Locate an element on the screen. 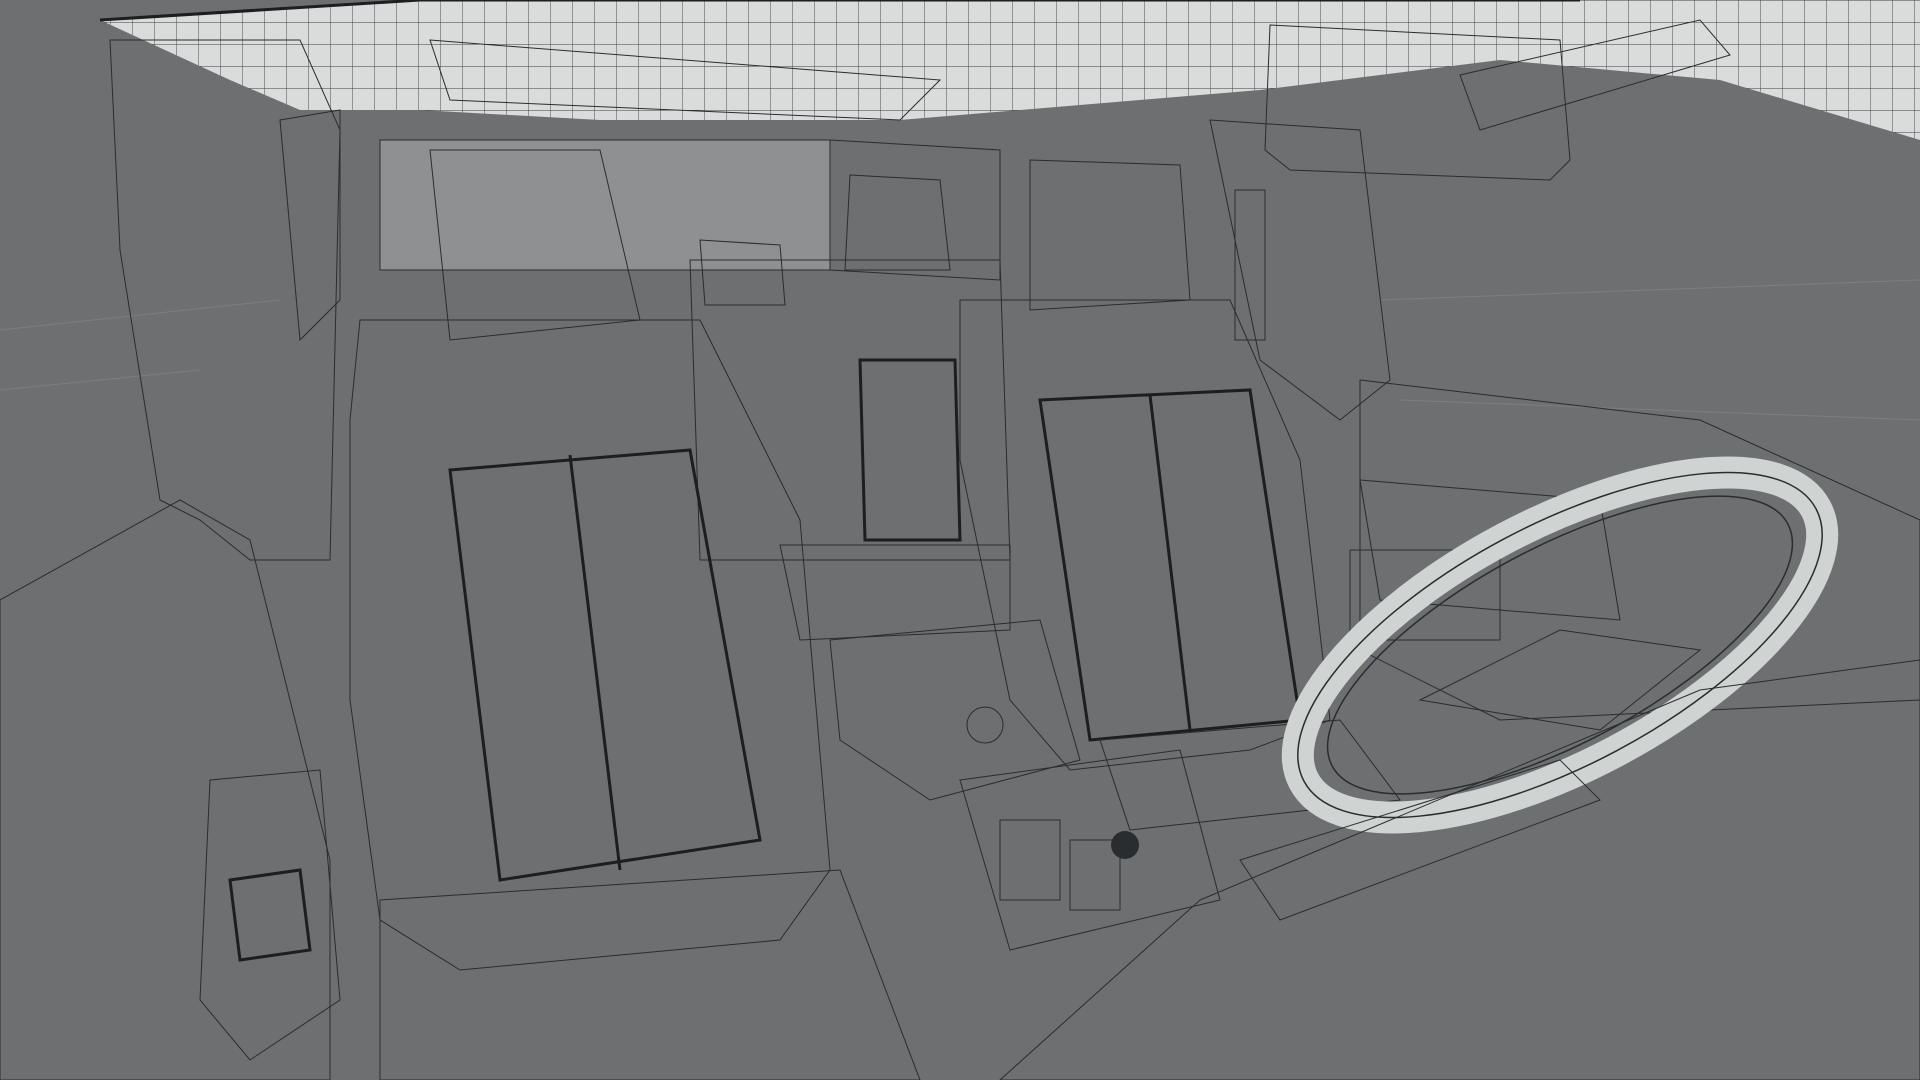 The image size is (1920, 1080). b-pillar-right is located at coordinates (1300, 270).